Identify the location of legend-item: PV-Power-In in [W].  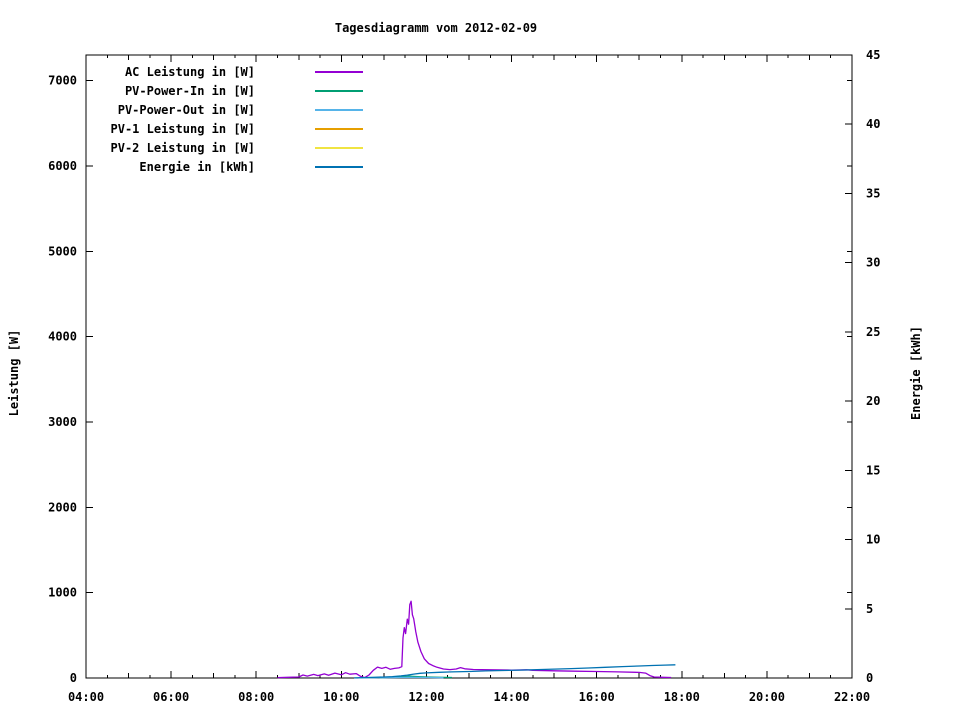
(224, 90).